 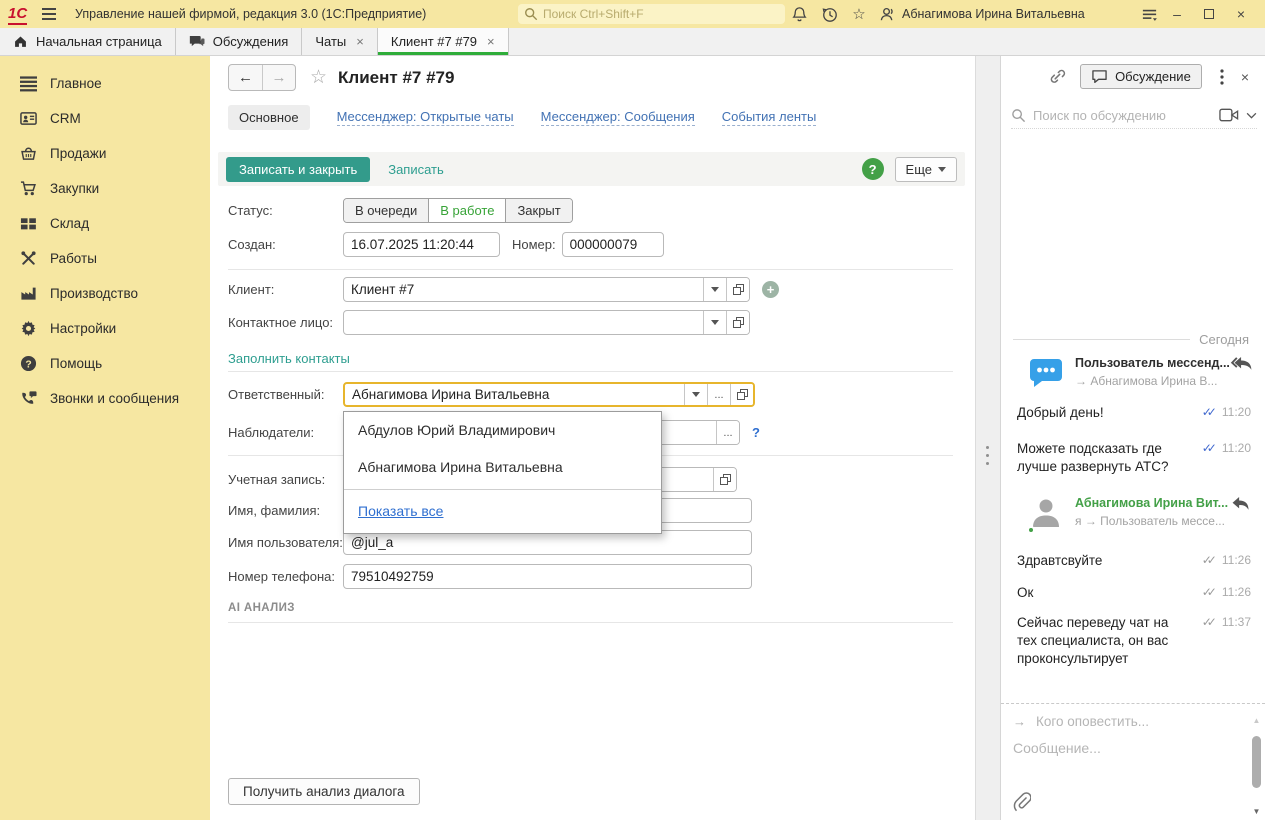 I want to click on message-input, so click(x=1124, y=748).